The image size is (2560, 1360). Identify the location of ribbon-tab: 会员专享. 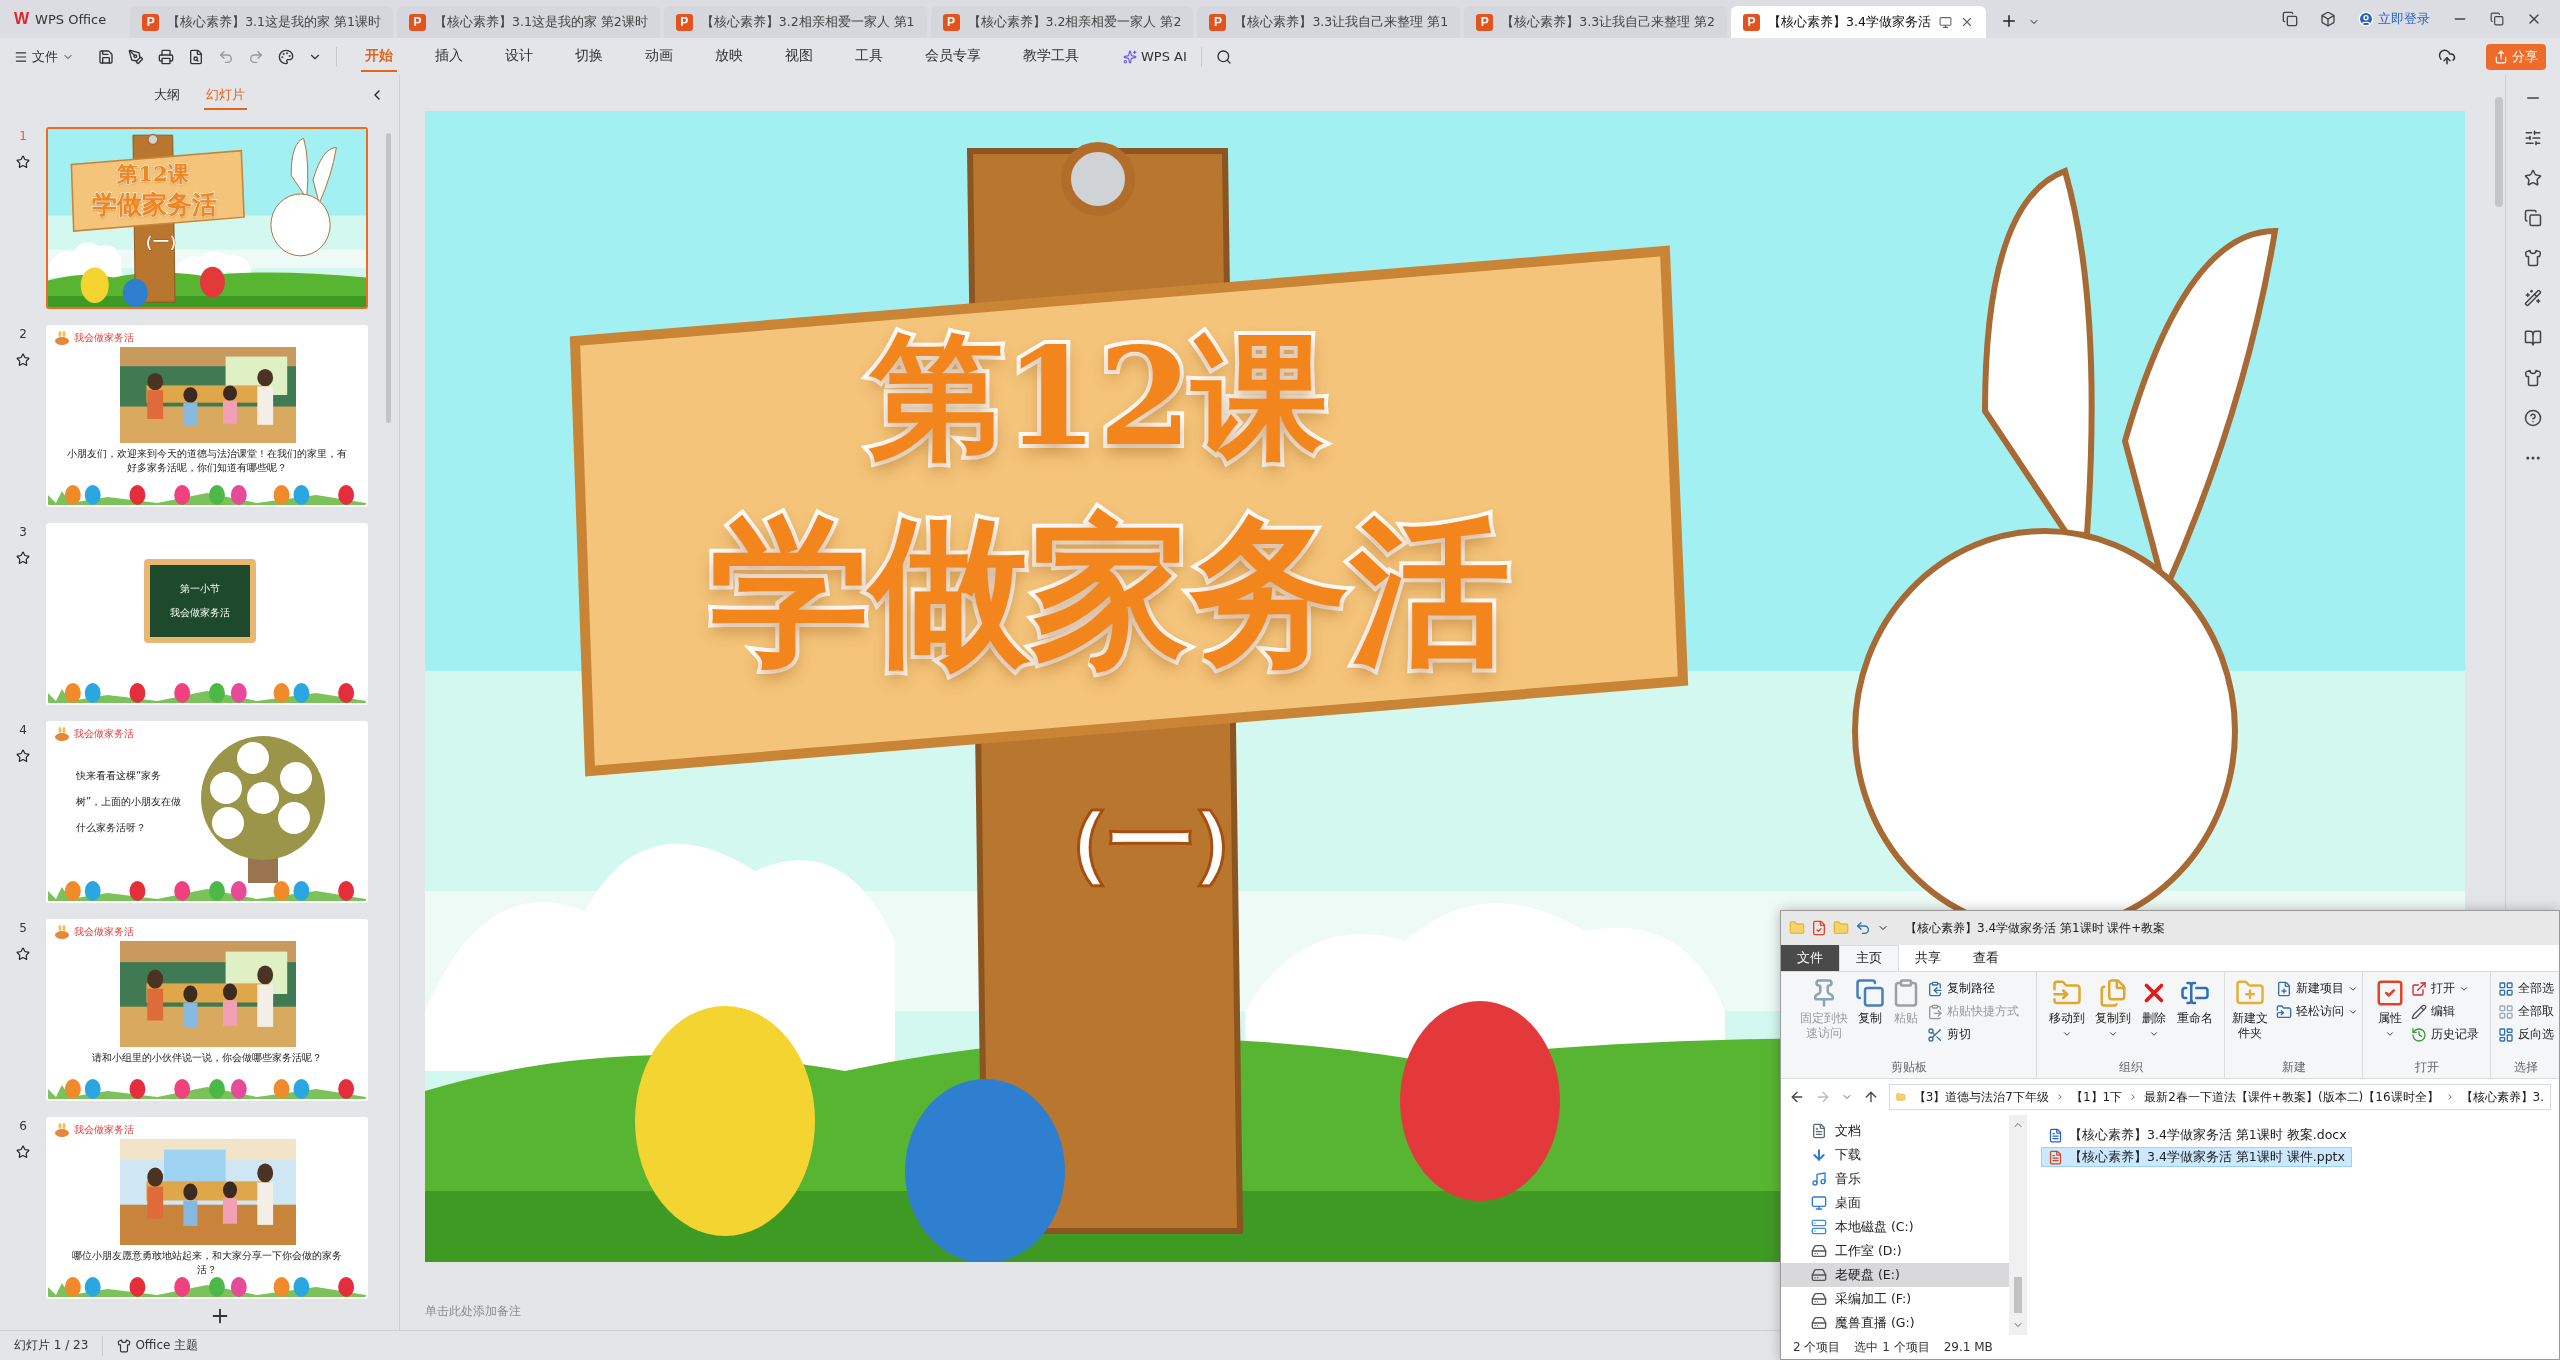
(953, 56).